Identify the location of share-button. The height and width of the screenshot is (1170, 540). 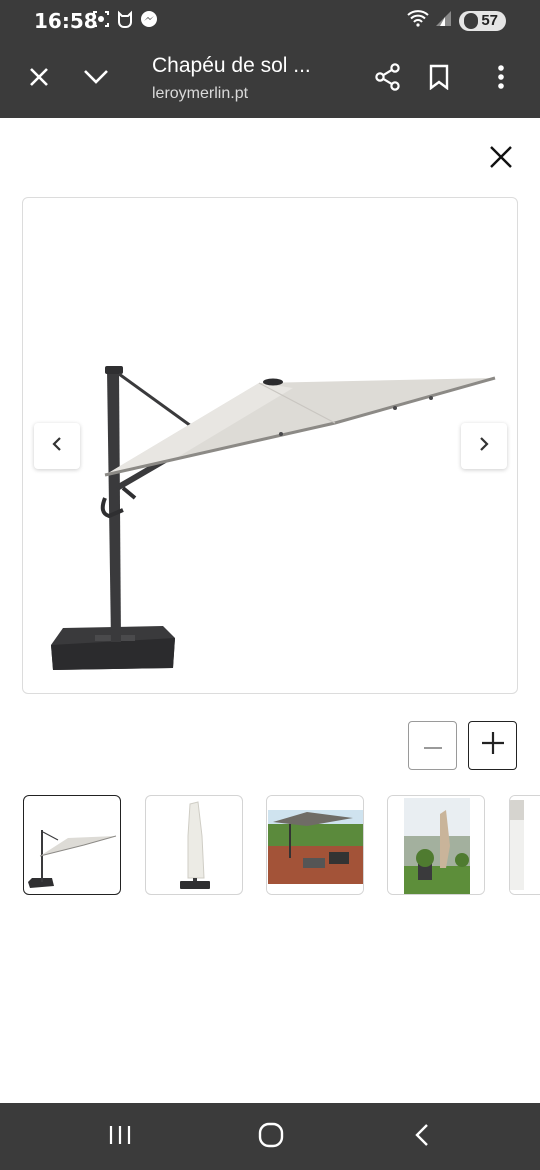
(388, 79).